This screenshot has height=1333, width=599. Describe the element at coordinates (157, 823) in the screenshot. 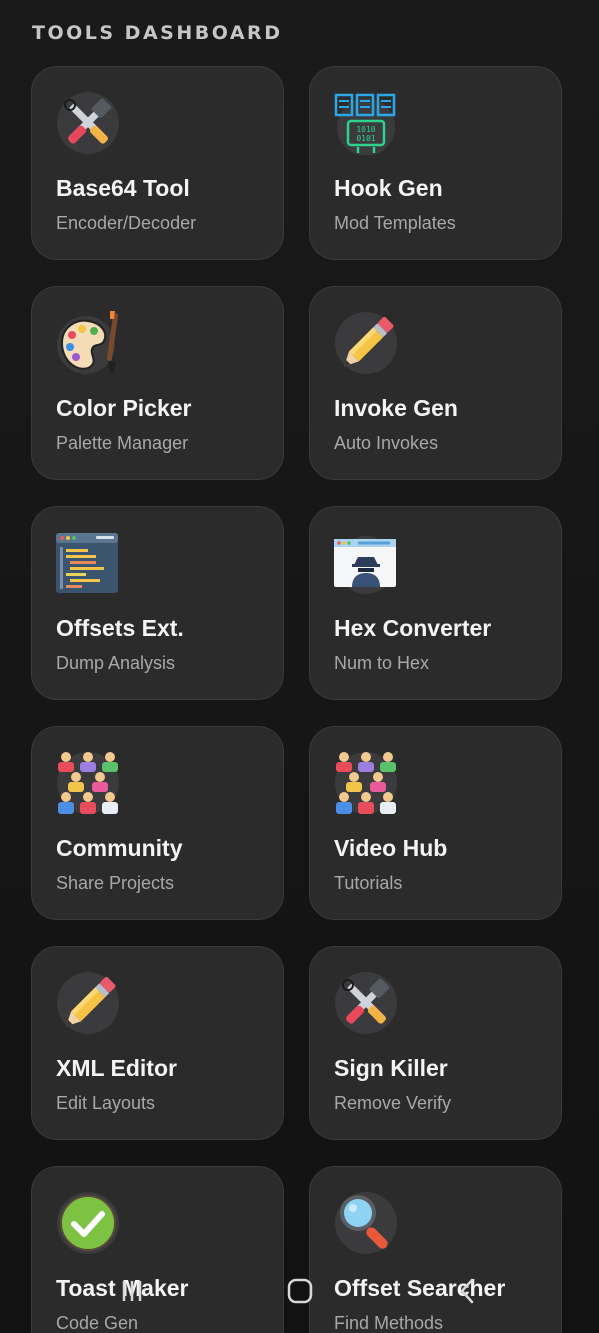

I see `tool-card-community: Community Share Projects` at that location.